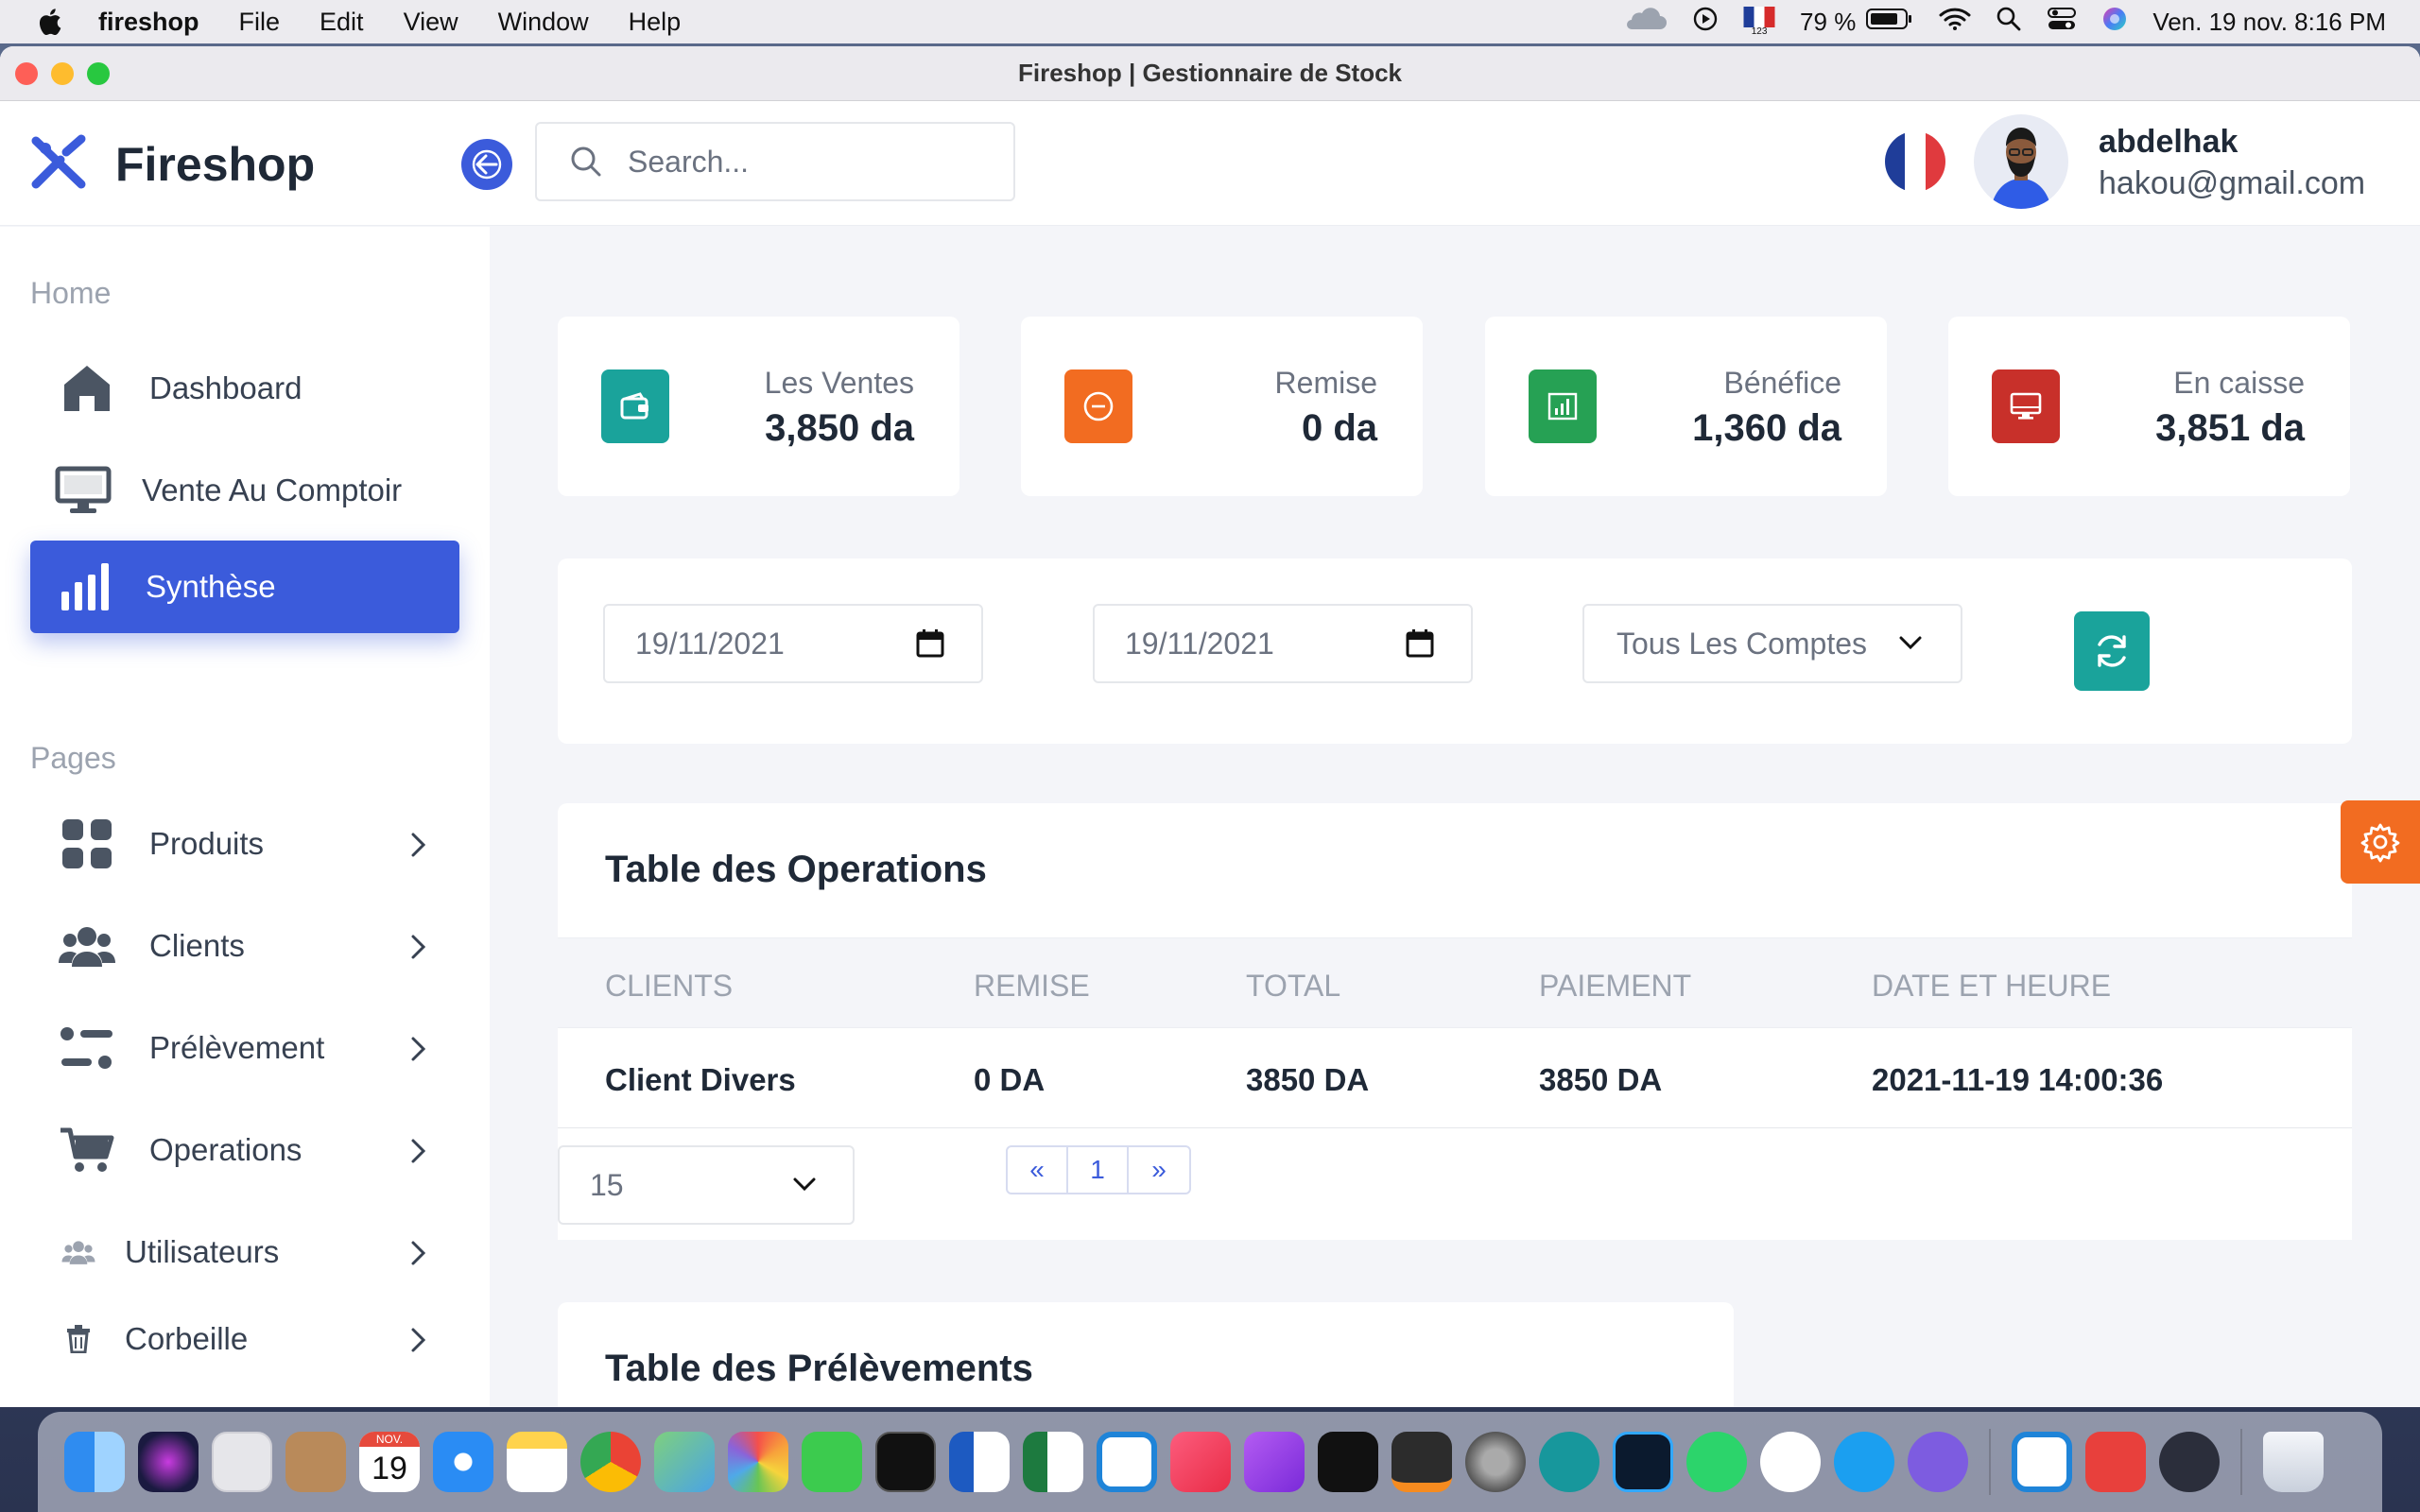 The image size is (2420, 1512). I want to click on cell-client: Client Divers, so click(700, 1079).